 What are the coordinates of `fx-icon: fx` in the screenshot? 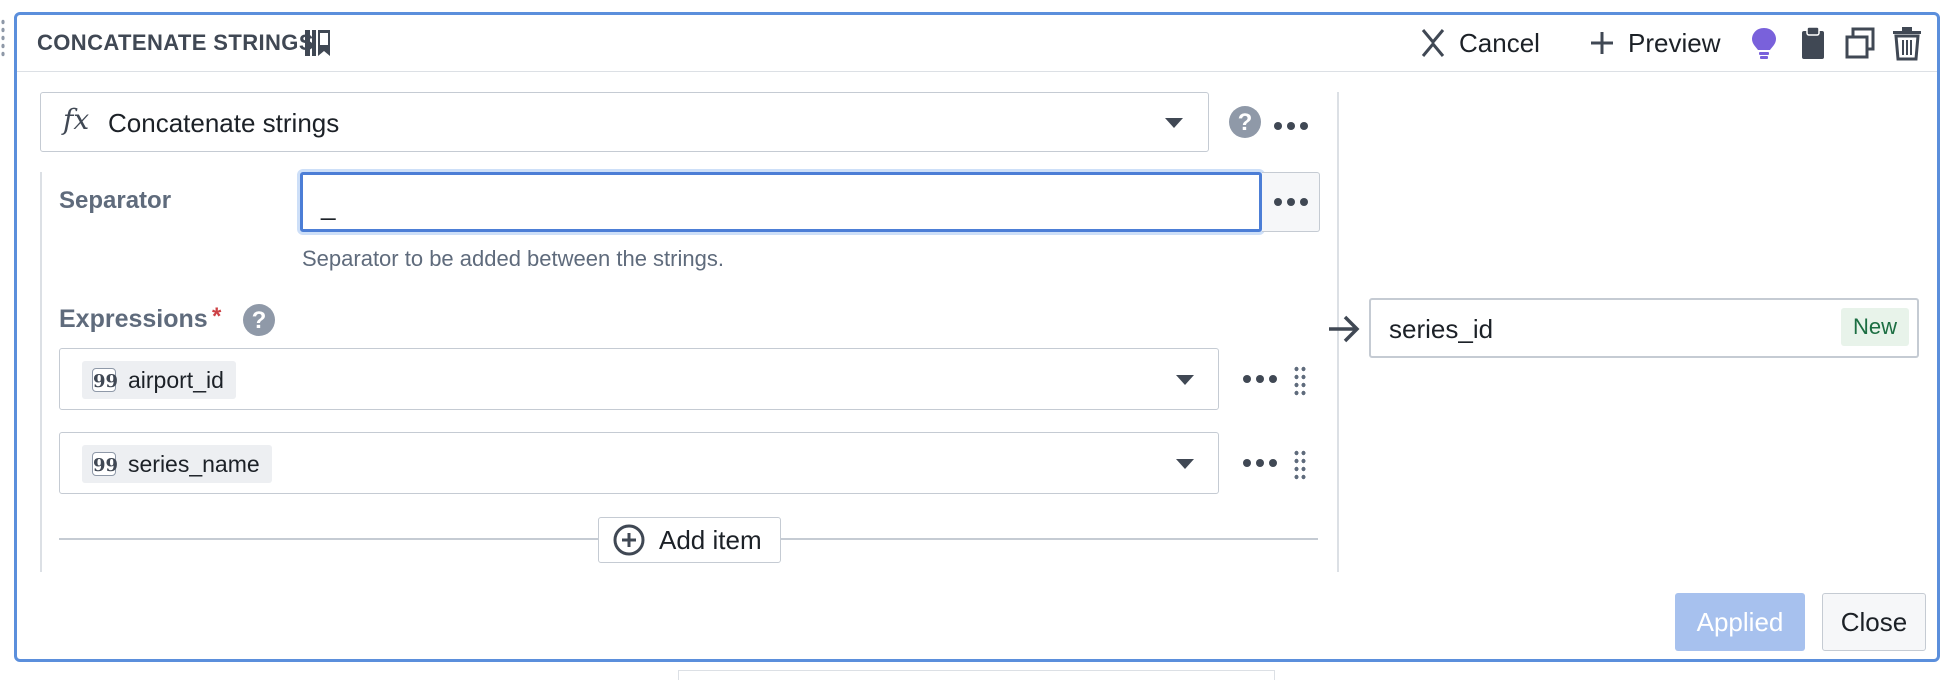 It's located at (76, 119).